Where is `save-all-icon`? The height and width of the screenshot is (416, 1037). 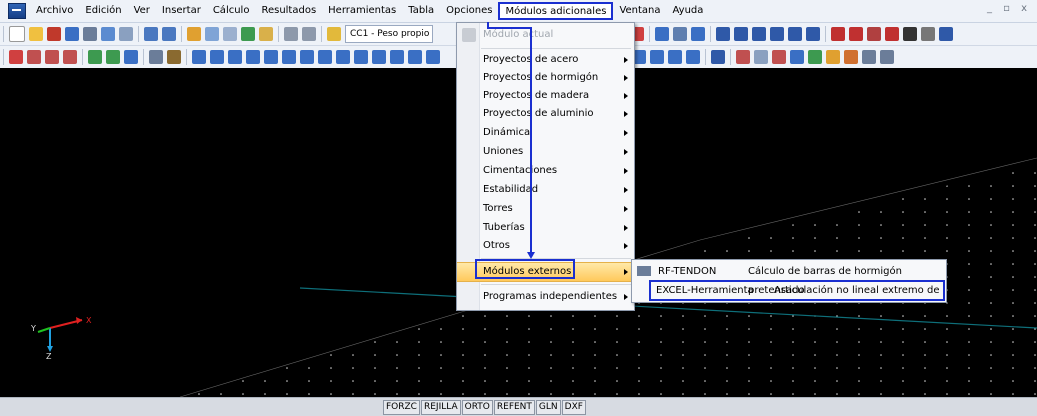
save-all-icon is located at coordinates (90, 34).